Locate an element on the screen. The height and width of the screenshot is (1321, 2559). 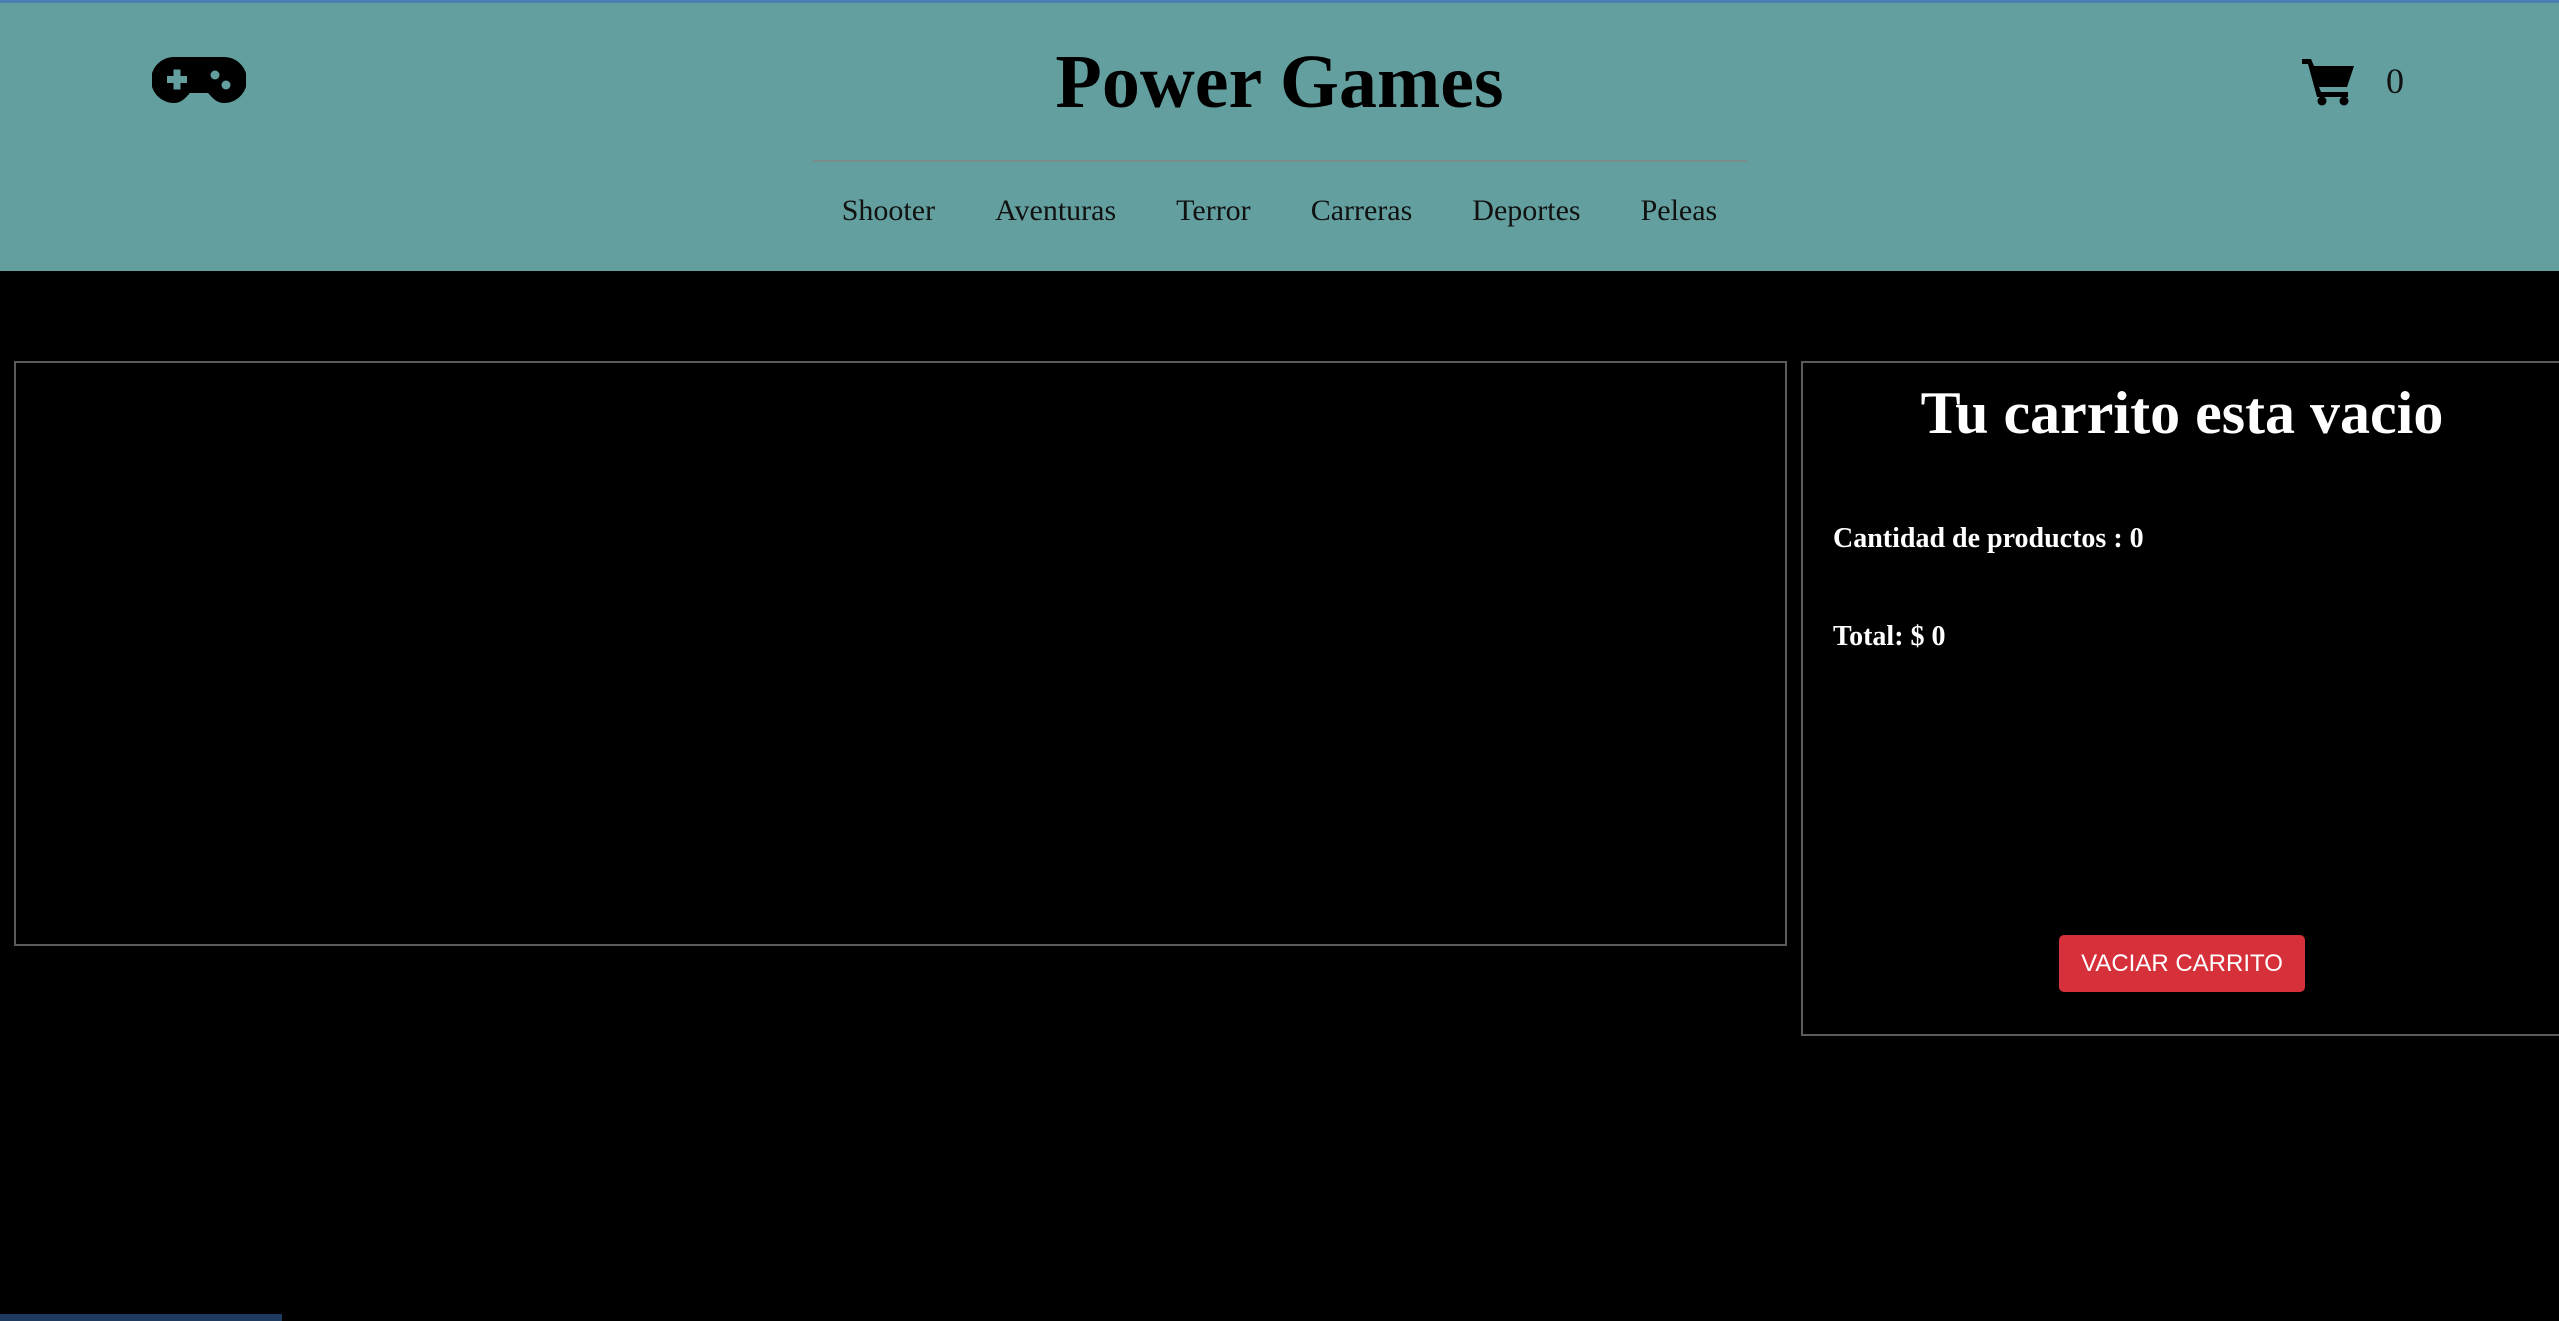
site-title: Power Games is located at coordinates (1279, 82).